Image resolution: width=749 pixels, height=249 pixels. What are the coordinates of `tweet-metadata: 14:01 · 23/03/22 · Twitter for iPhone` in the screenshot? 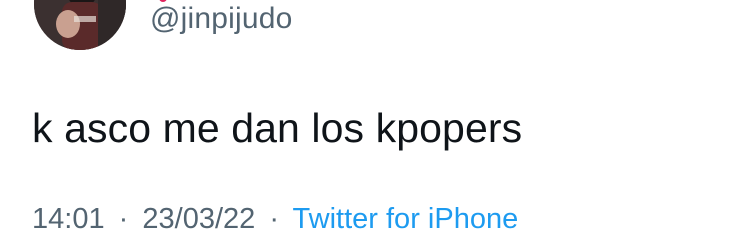 It's located at (275, 219).